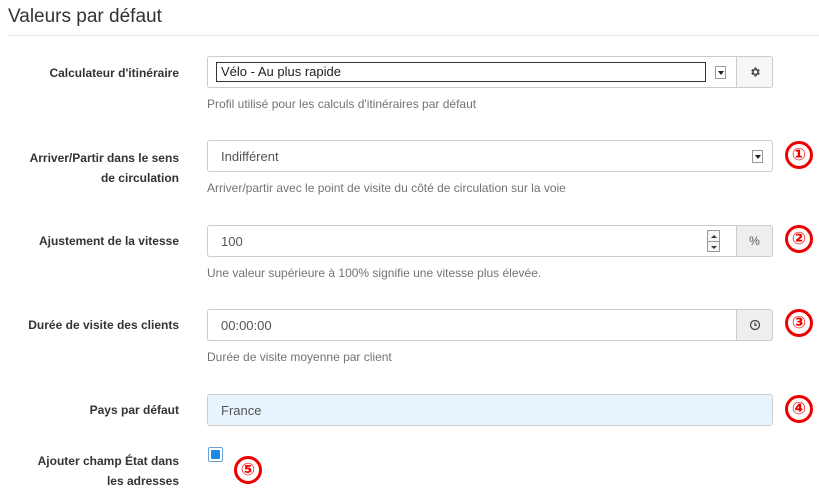  What do you see at coordinates (114, 73) in the screenshot?
I see `calculator-label: Calculateur d'itinéraire` at bounding box center [114, 73].